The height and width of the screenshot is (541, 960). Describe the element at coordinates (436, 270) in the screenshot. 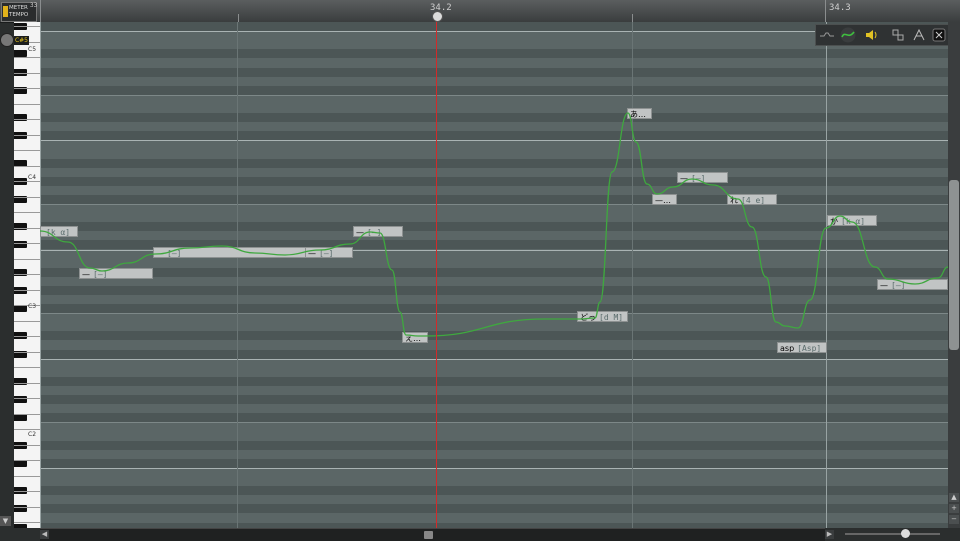

I see `playhead-line` at that location.